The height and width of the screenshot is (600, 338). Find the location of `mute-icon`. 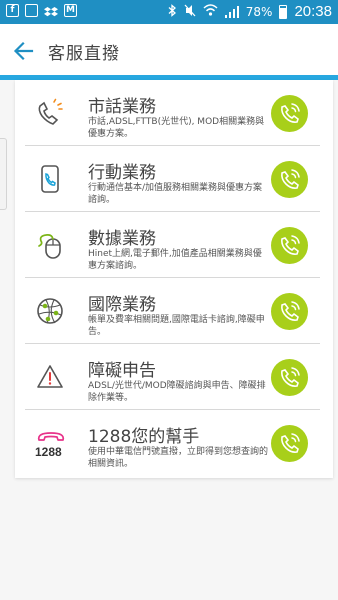

mute-icon is located at coordinates (190, 12).